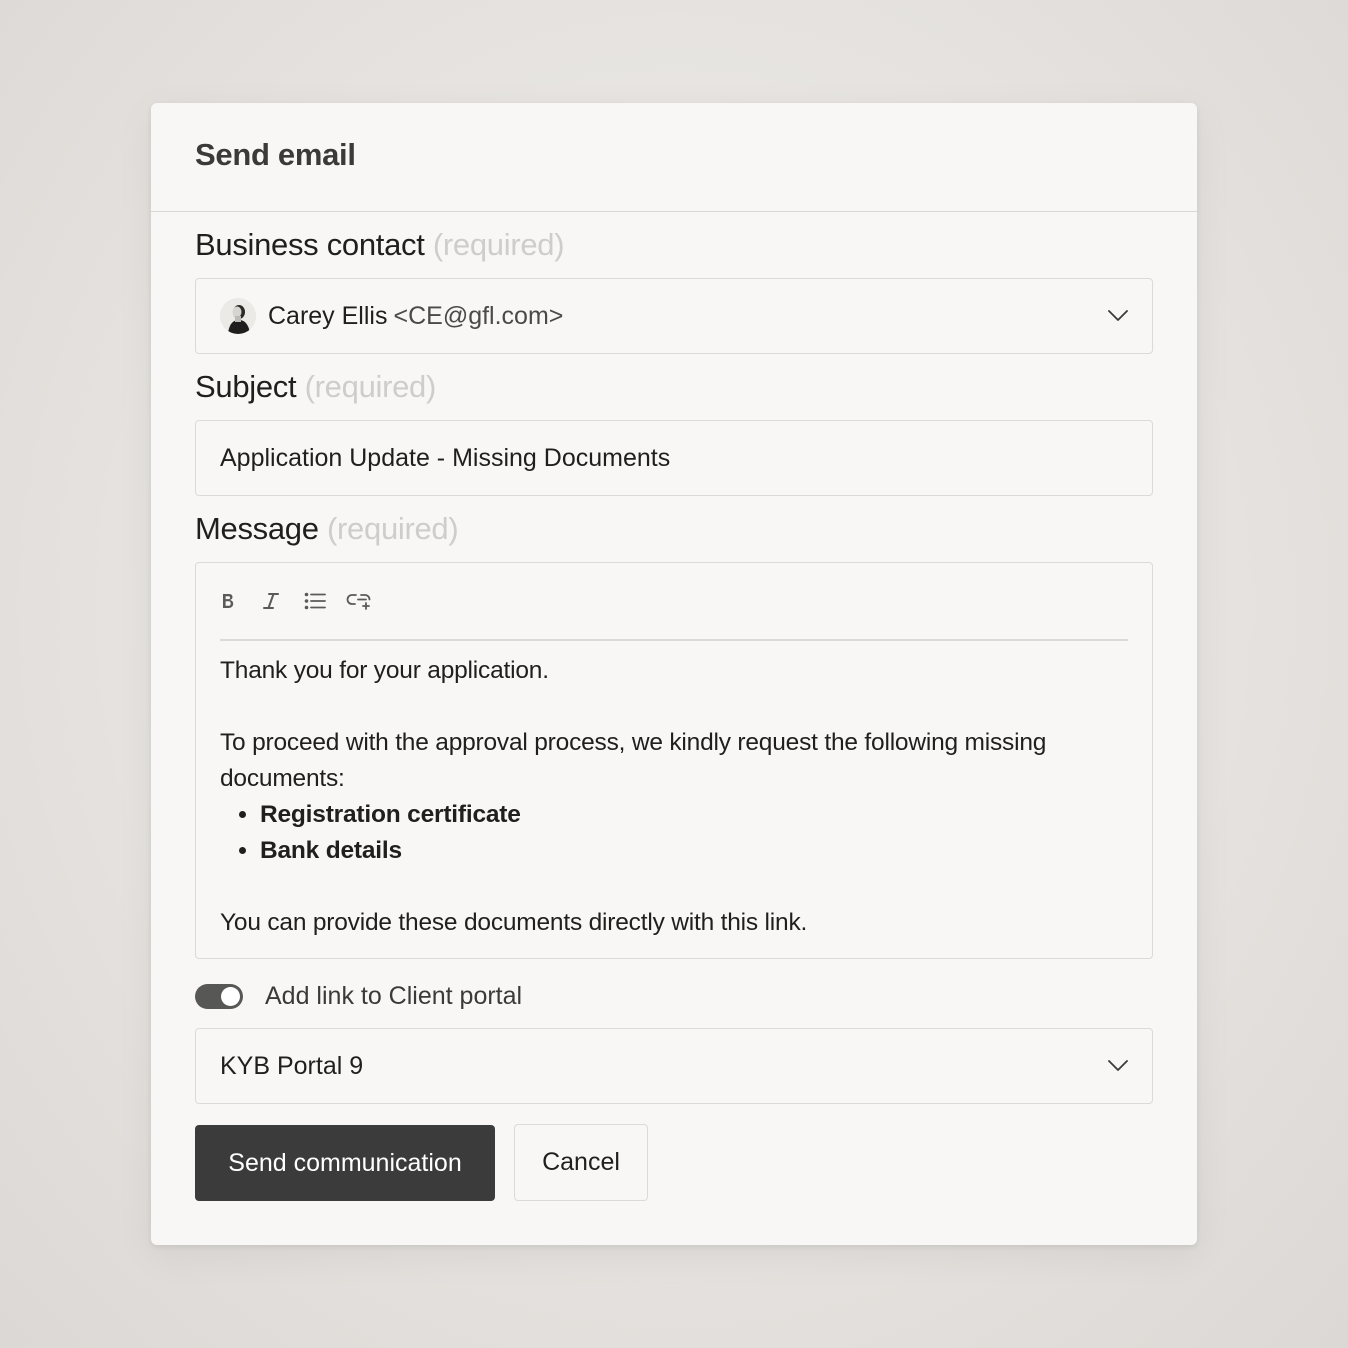  I want to click on message-label: Message (required), so click(327, 529).